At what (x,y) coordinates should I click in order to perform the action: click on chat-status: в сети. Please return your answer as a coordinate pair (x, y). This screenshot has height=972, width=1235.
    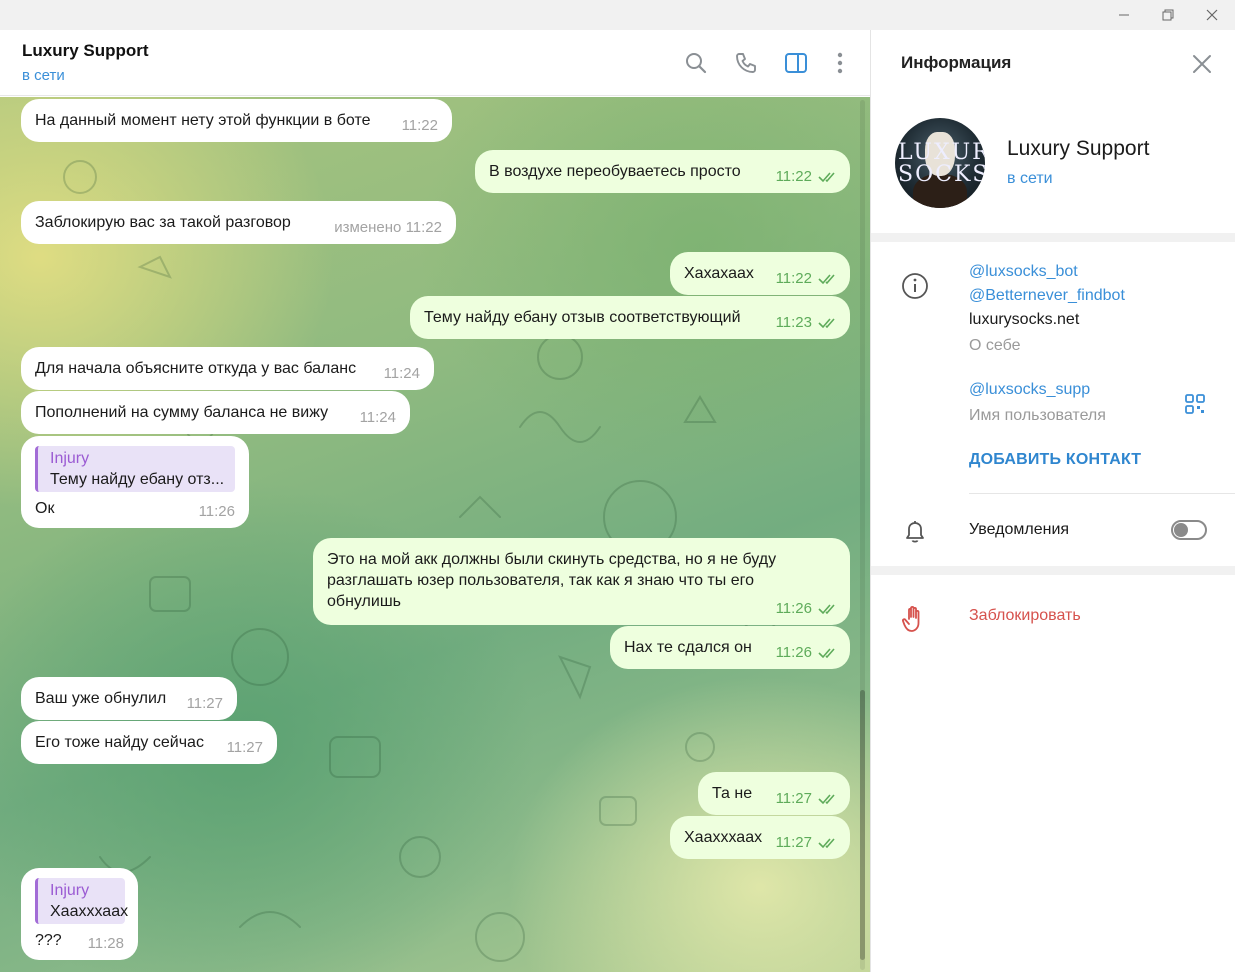
    Looking at the image, I should click on (43, 75).